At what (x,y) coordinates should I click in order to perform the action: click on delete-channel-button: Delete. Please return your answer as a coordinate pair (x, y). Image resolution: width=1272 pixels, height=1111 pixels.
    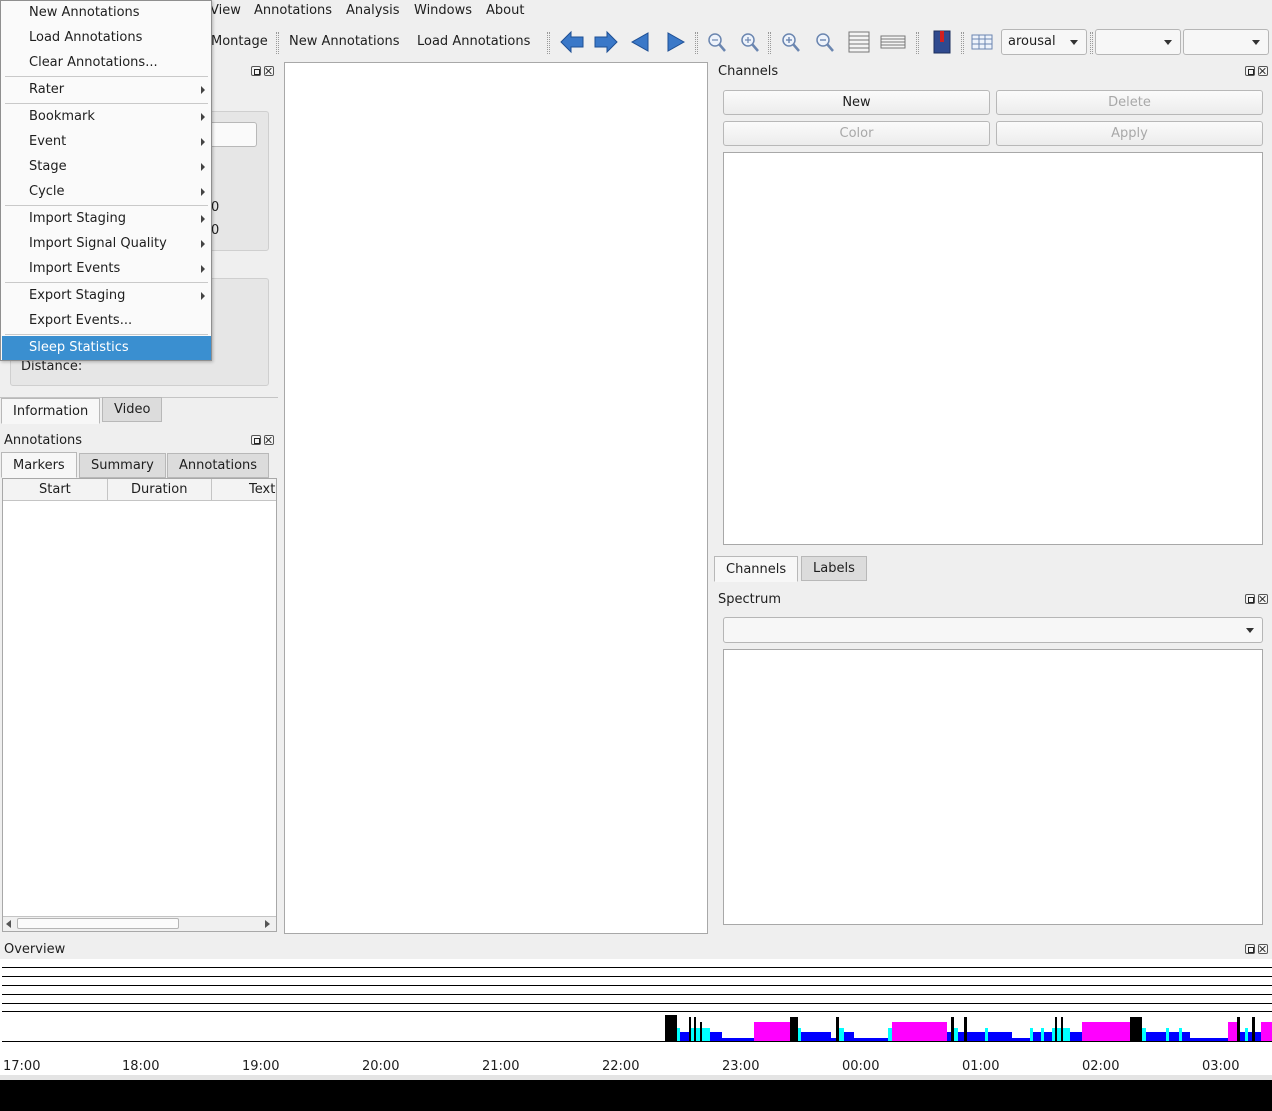
    Looking at the image, I should click on (1129, 102).